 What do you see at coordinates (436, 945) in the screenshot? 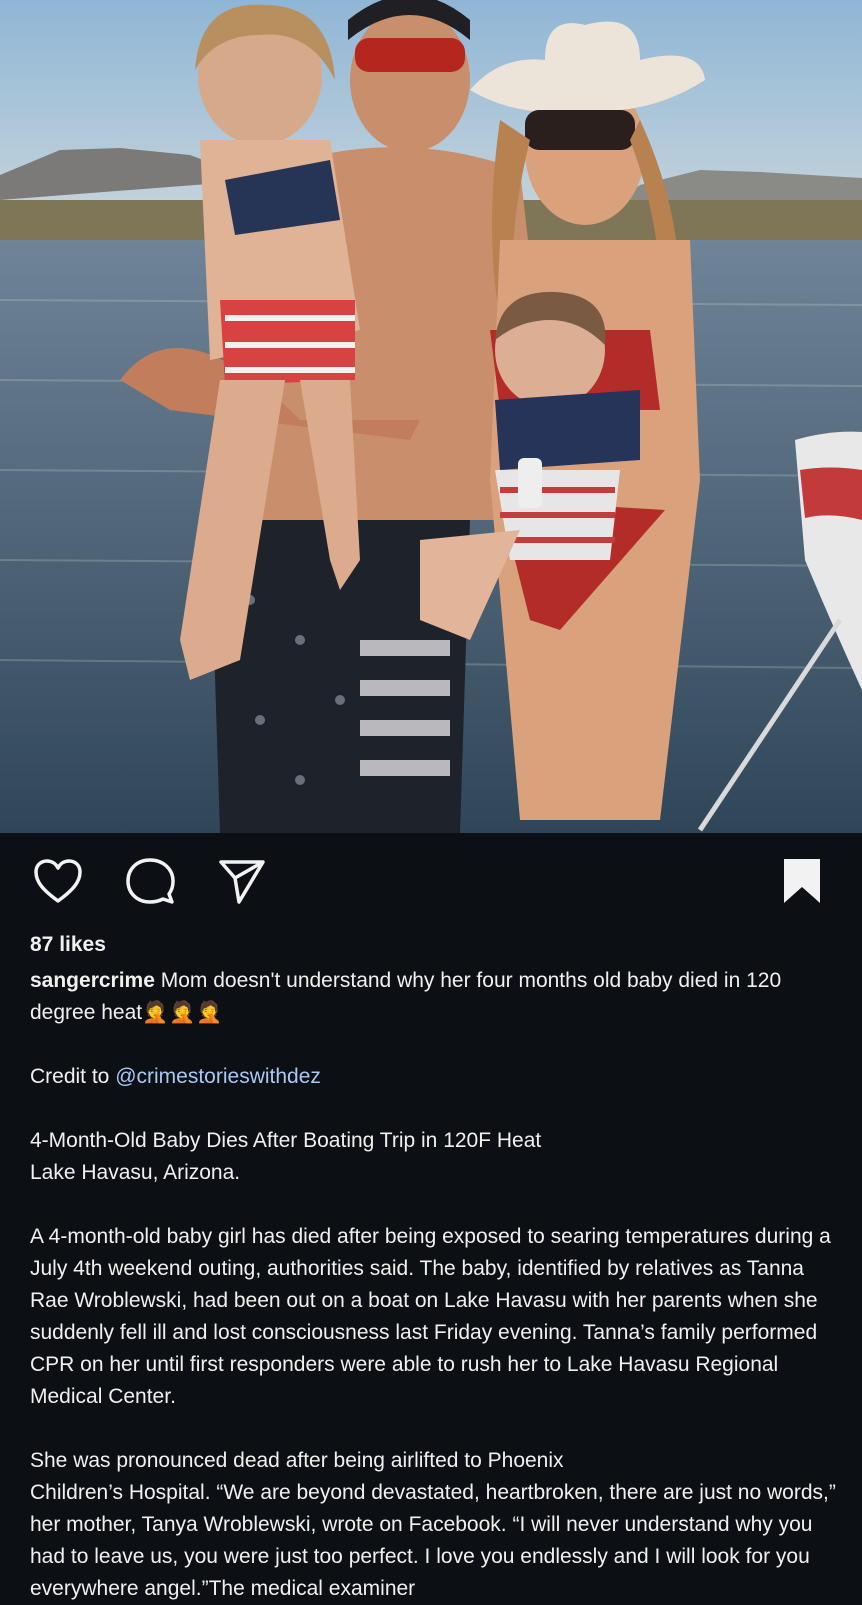
I see `likes-count: 87 likes` at bounding box center [436, 945].